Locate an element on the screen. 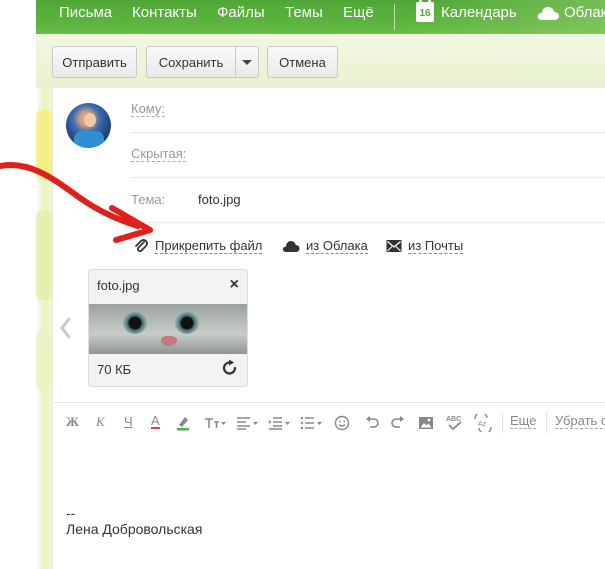 This screenshot has width=605, height=569. cancel-button: Отмена is located at coordinates (302, 62).